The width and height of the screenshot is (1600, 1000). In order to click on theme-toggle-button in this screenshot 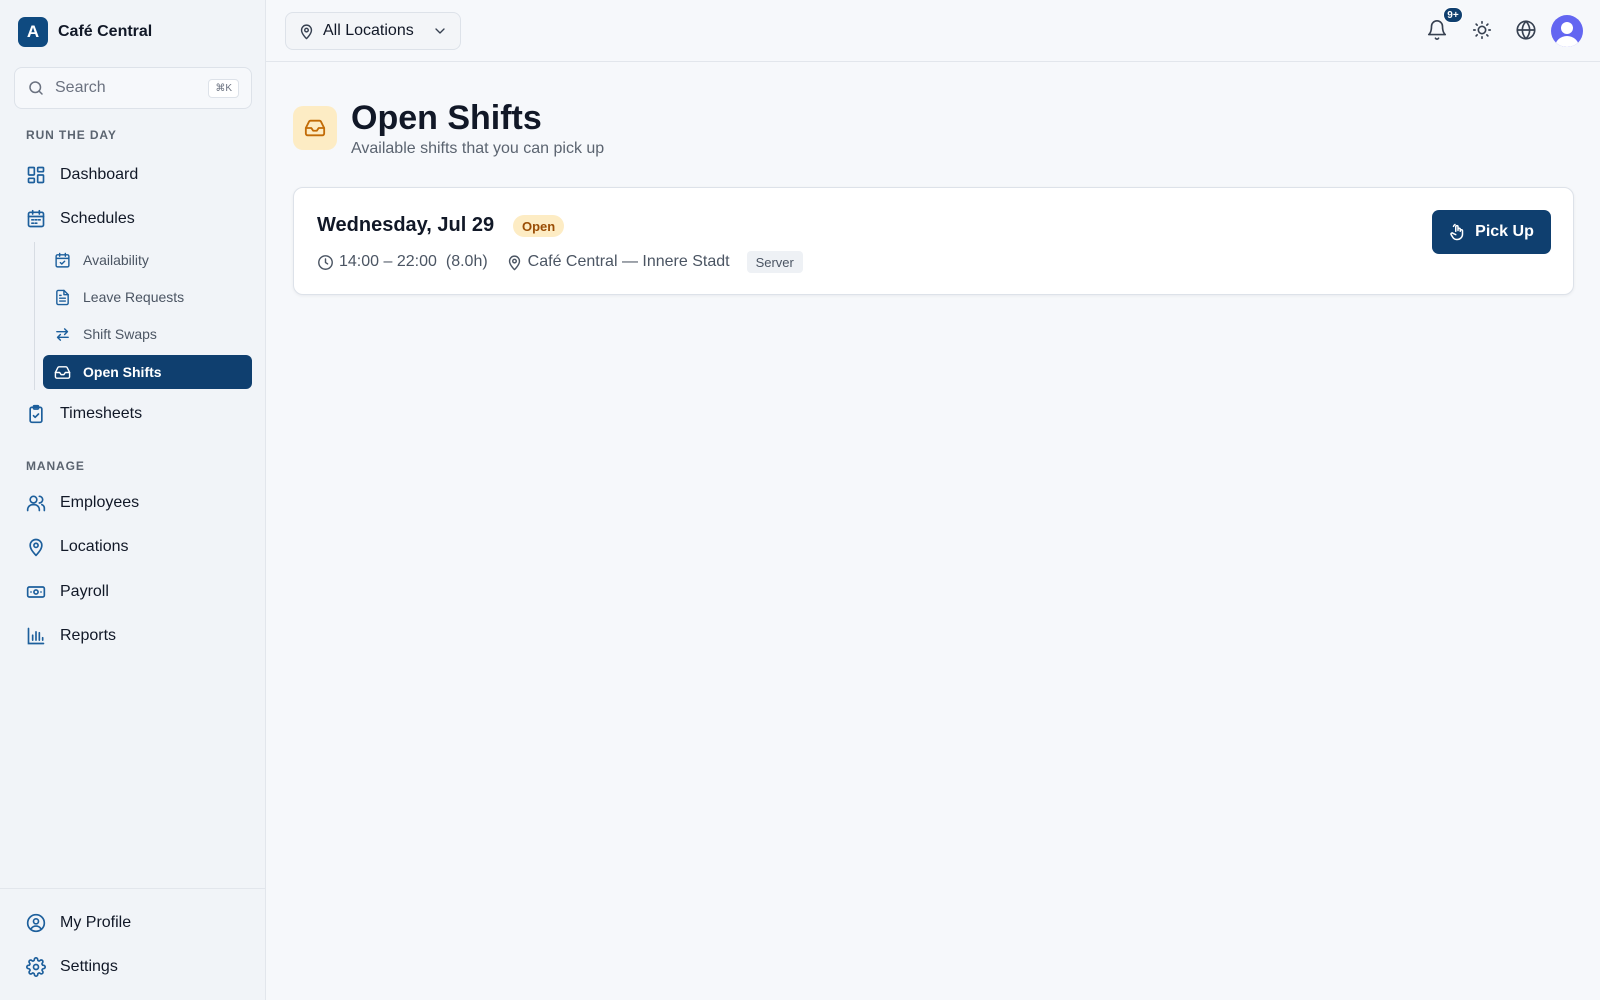, I will do `click(1483, 31)`.